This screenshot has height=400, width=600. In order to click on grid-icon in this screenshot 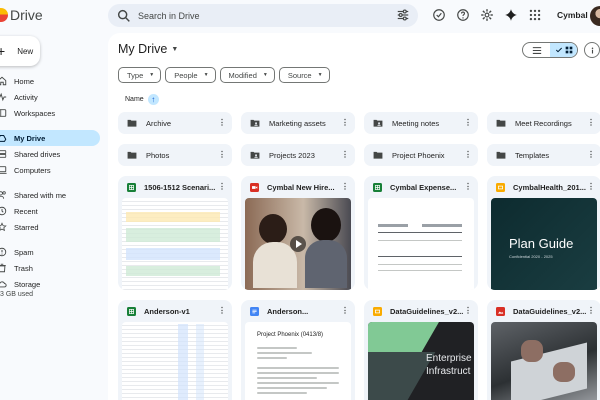, I will do `click(568, 50)`.